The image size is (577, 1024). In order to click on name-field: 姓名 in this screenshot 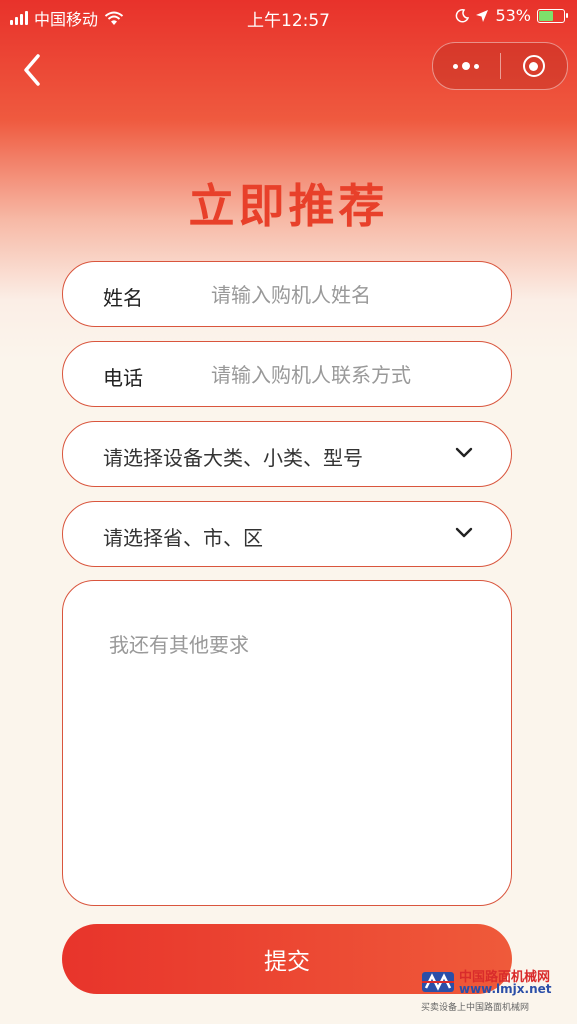, I will do `click(287, 294)`.